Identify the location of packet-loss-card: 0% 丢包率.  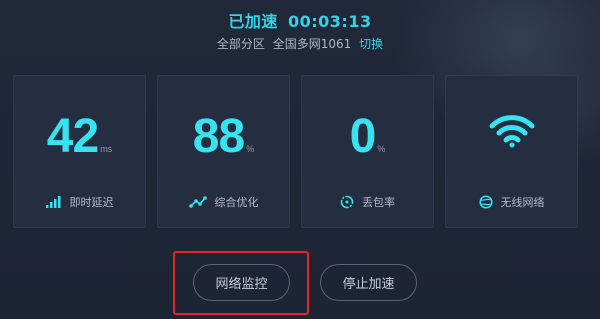
(367, 151).